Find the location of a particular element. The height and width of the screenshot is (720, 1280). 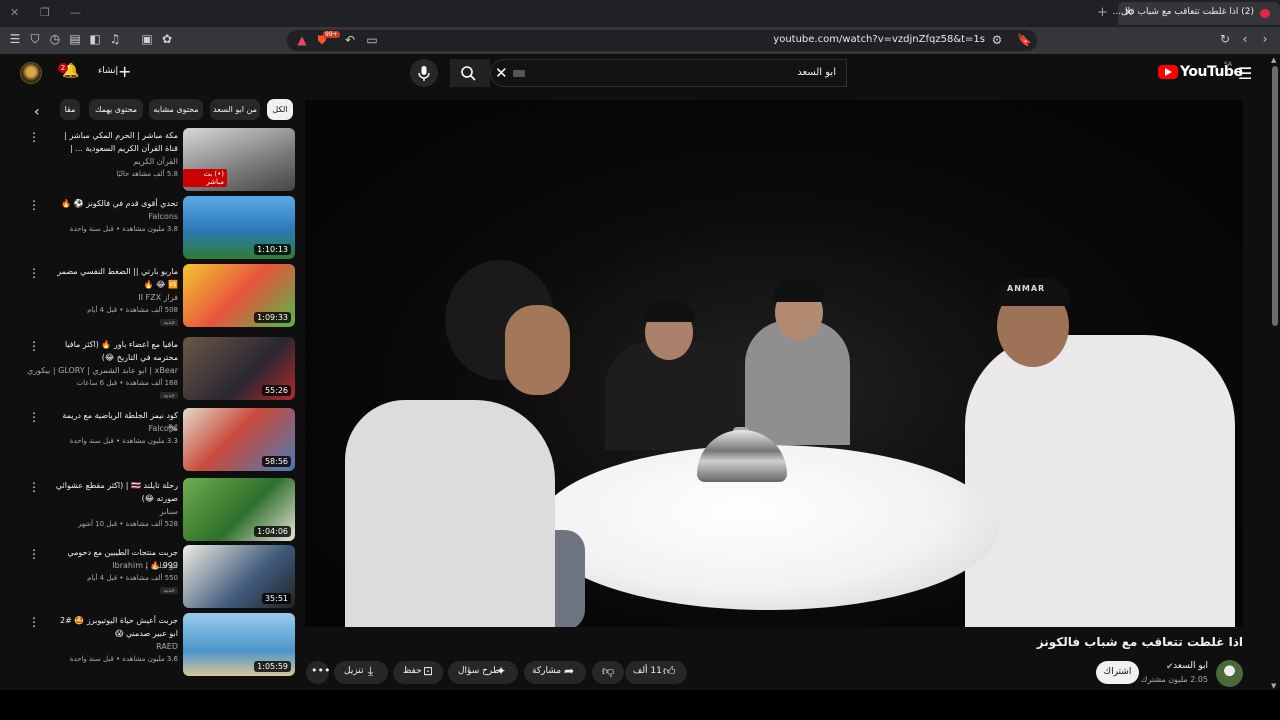

youtube-masthead: ☰ YouTube SA ابو السعد ✕ + إنشاء 🔔 2 is located at coordinates (640, 74).